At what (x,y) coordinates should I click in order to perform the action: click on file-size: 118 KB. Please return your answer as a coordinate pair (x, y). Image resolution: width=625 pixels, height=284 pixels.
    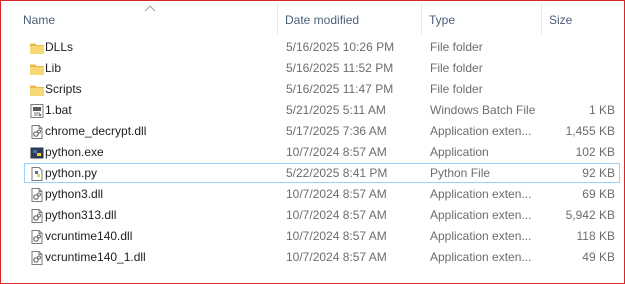
    Looking at the image, I should click on (595, 236).